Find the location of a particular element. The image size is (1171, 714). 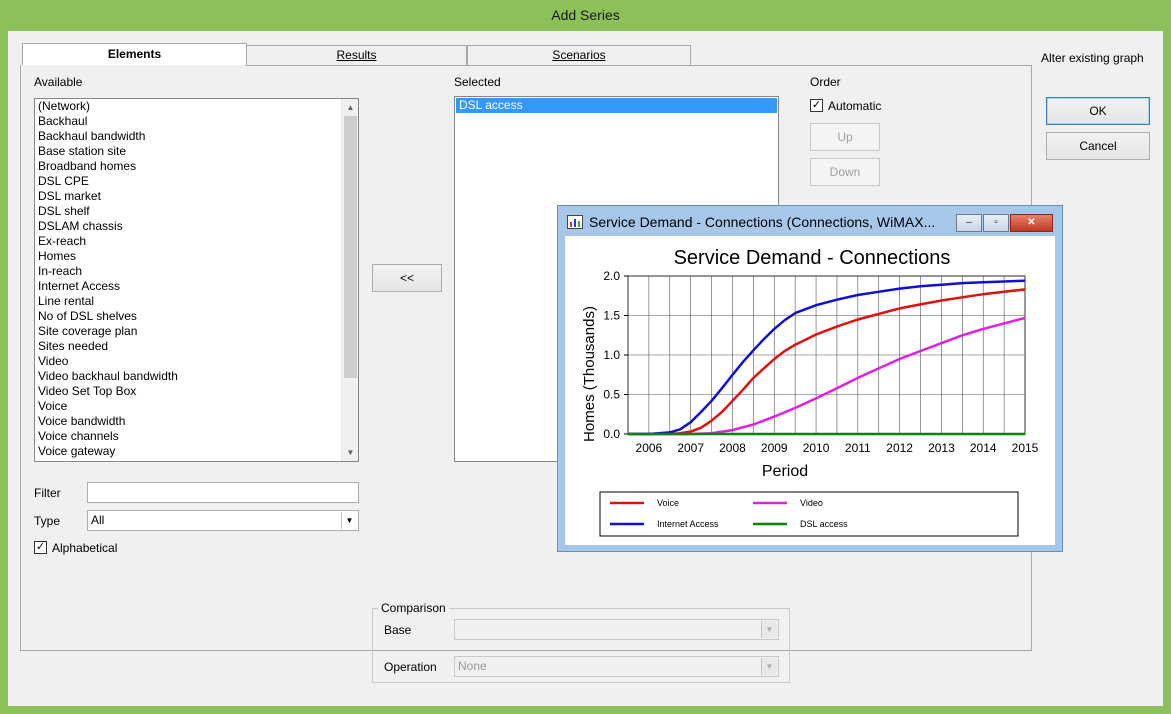

legend-label: DSL access is located at coordinates (824, 524).